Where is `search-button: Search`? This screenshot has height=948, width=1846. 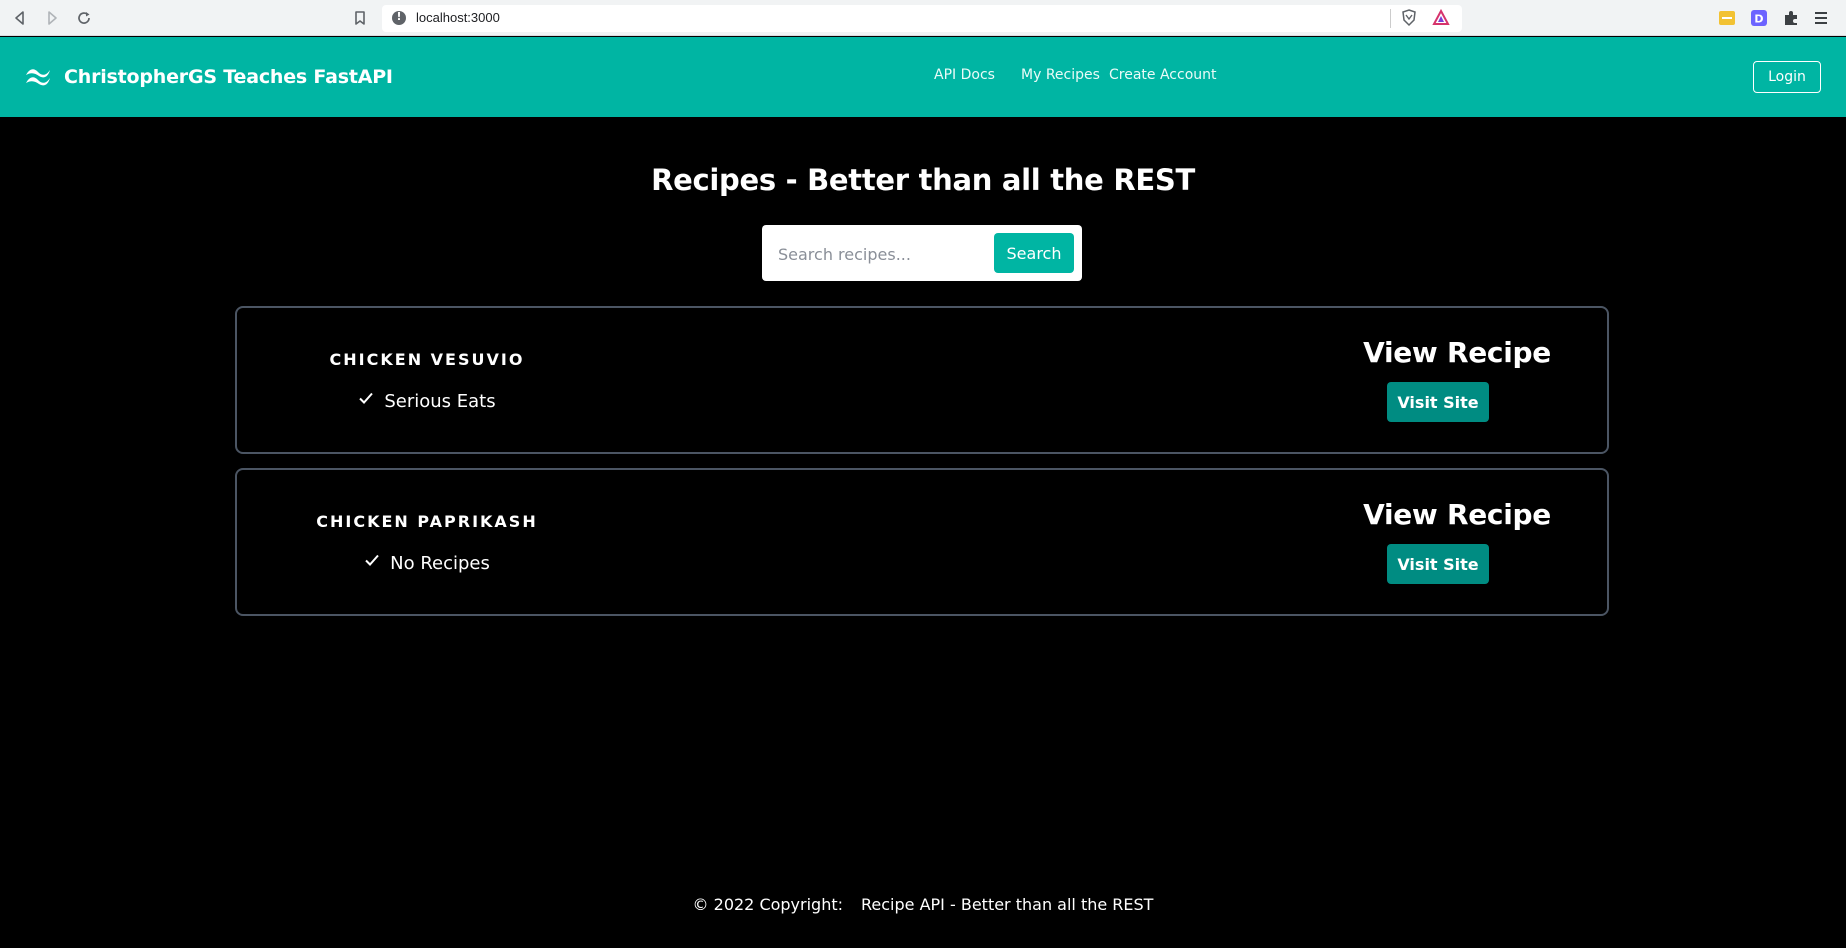 search-button: Search is located at coordinates (1034, 253).